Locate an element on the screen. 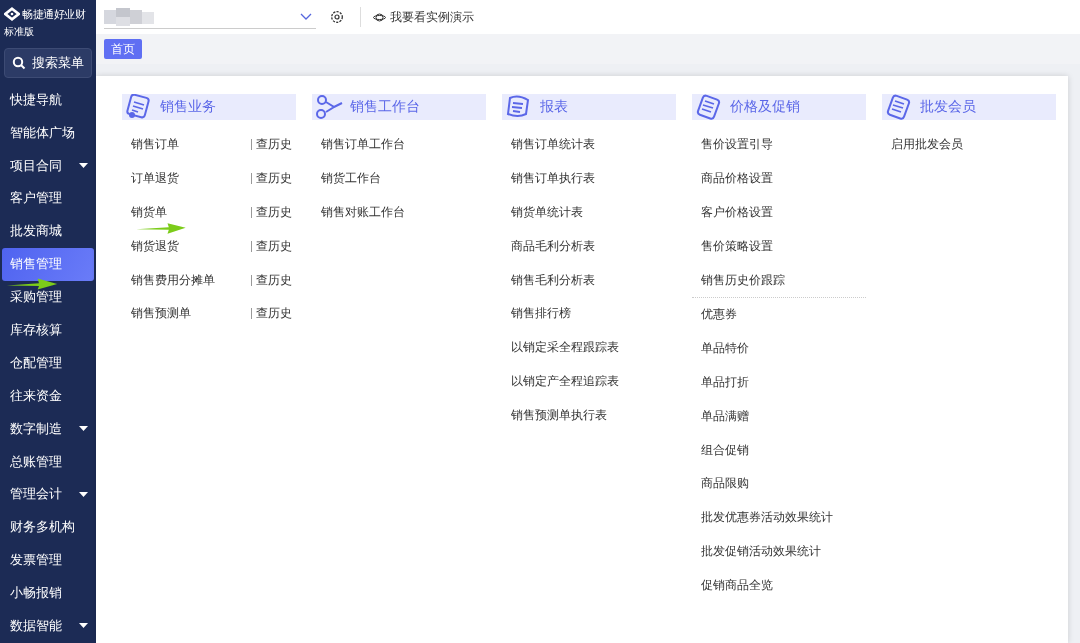 This screenshot has height=643, width=1080. planet-icon is located at coordinates (379, 17).